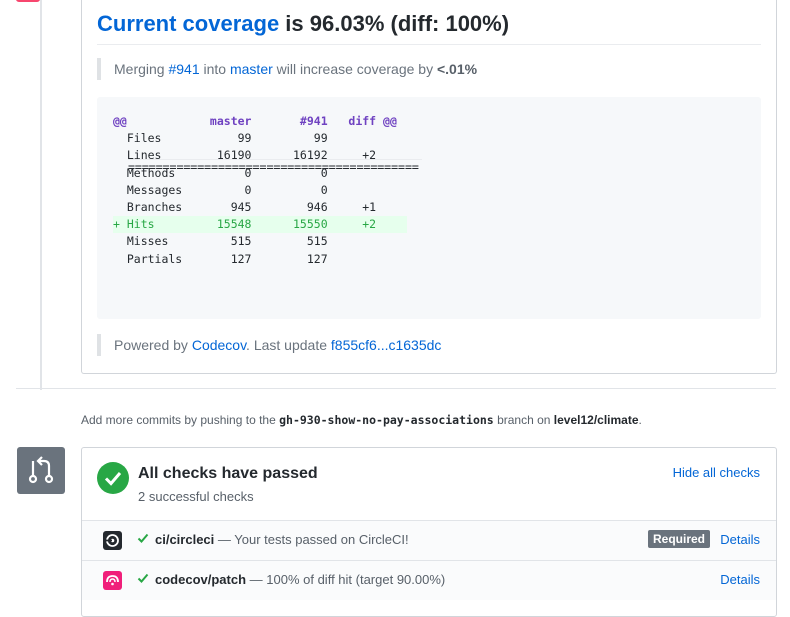 The image size is (790, 617). Describe the element at coordinates (201, 579) in the screenshot. I see `check-context: codecov/patch` at that location.